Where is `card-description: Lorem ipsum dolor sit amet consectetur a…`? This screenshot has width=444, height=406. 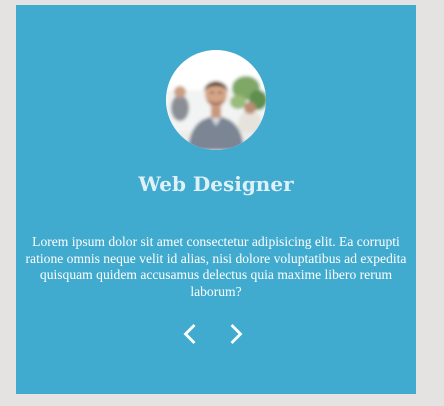
card-description: Lorem ipsum dolor sit amet consectetur a… is located at coordinates (216, 266).